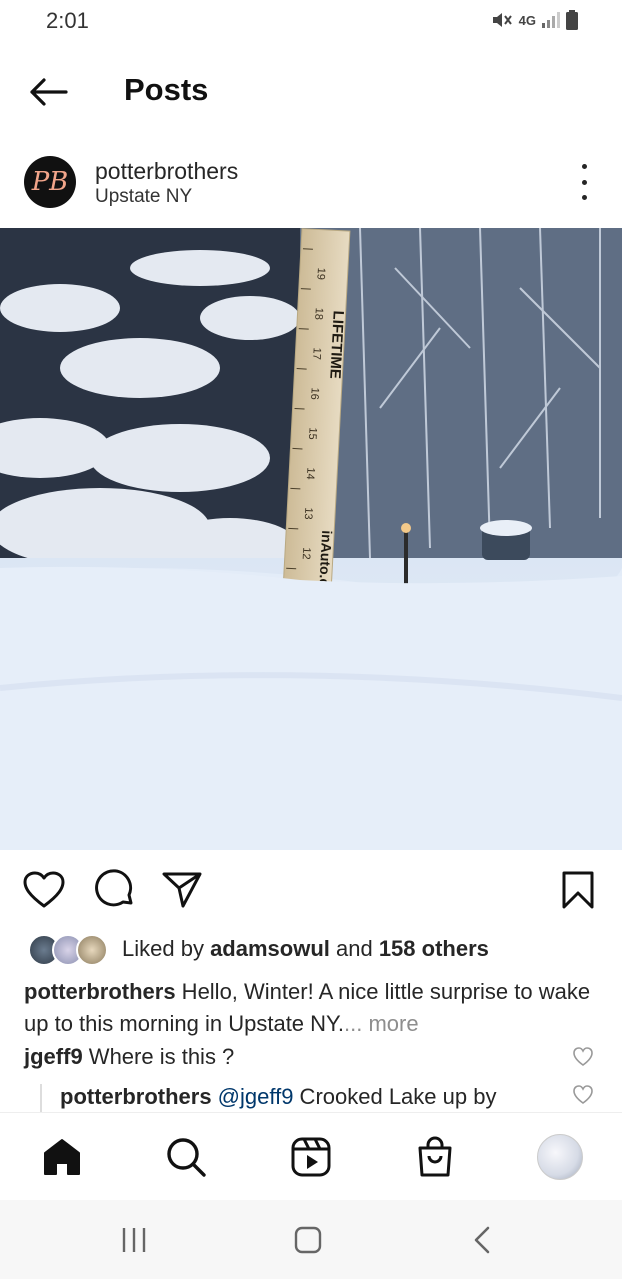 The image size is (622, 1279). I want to click on comment-like-icon, so click(583, 1057).